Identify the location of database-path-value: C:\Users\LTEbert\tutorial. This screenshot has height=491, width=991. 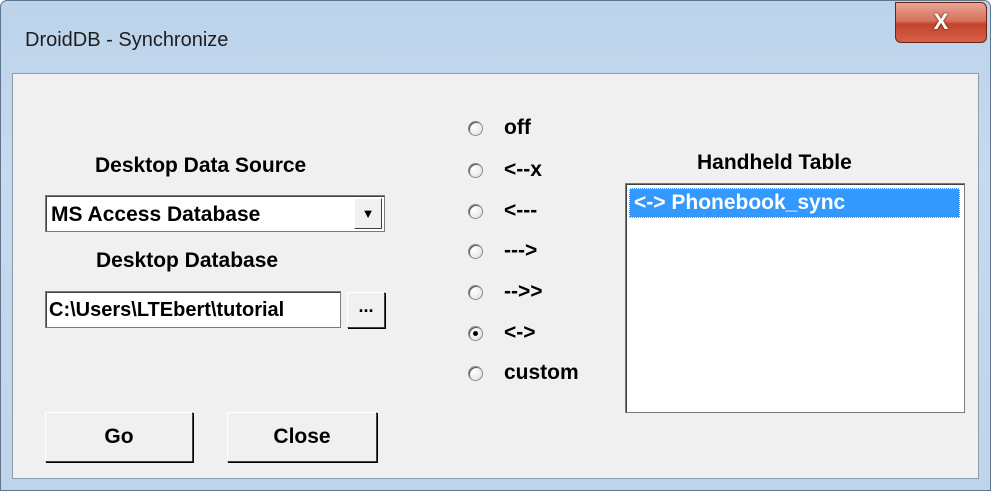
(167, 310).